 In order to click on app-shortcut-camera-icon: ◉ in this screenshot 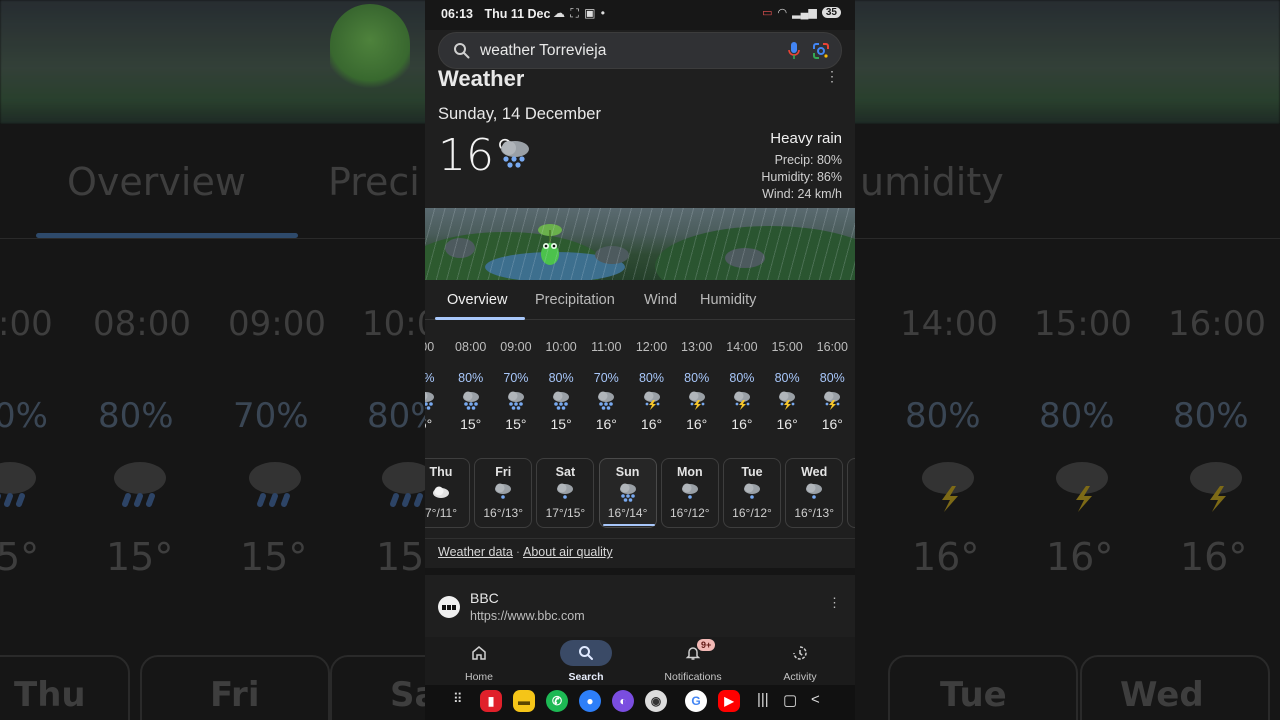, I will do `click(656, 701)`.